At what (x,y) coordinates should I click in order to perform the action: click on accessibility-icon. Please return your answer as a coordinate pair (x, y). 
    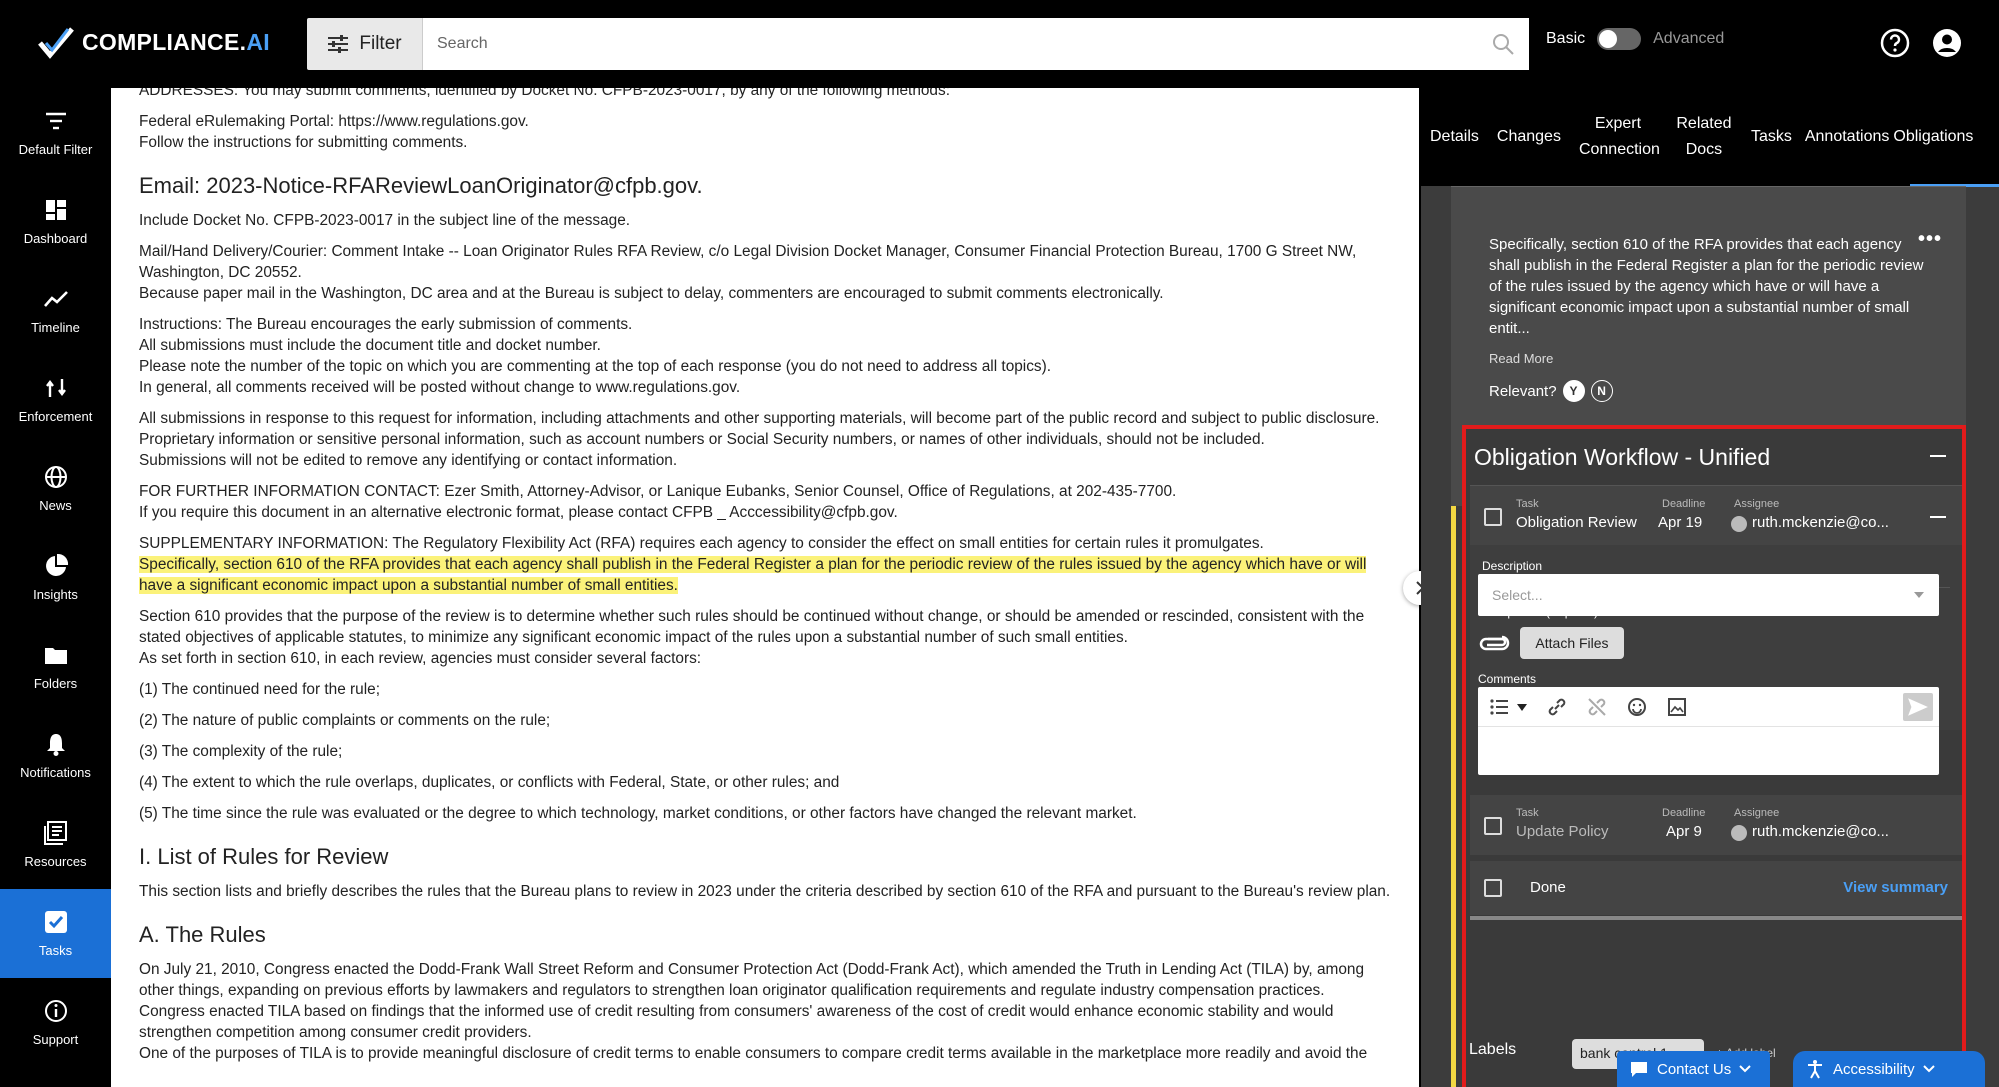
    Looking at the image, I should click on (1815, 1069).